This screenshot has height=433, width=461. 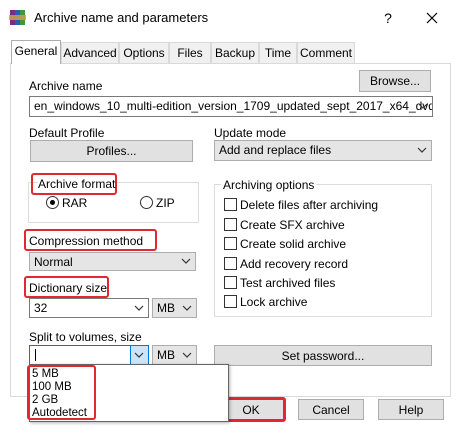 I want to click on tab-options: Options, so click(x=144, y=52).